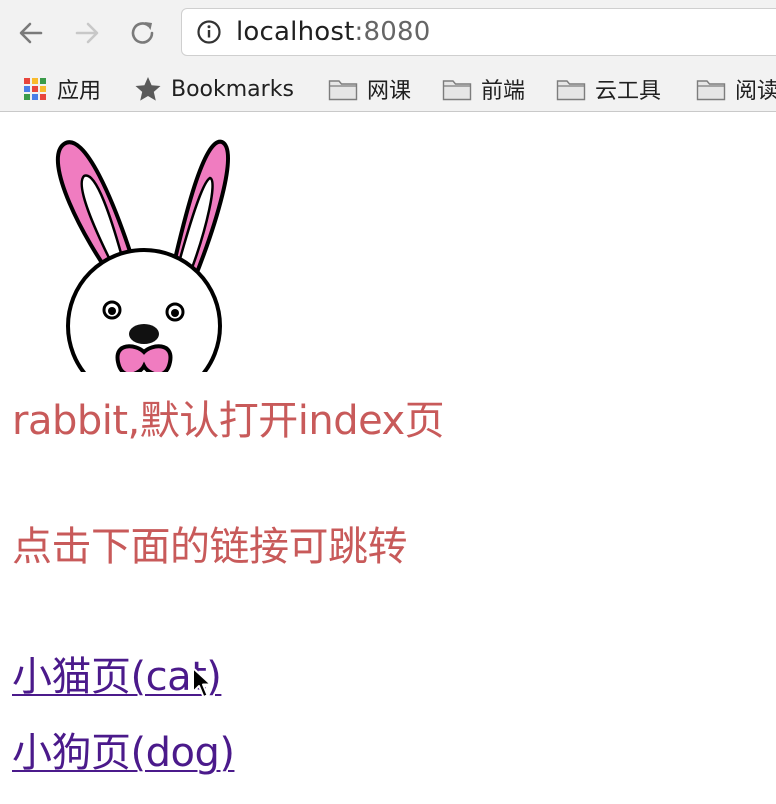  Describe the element at coordinates (503, 91) in the screenshot. I see `bookmark-folder-label: 前端` at that location.